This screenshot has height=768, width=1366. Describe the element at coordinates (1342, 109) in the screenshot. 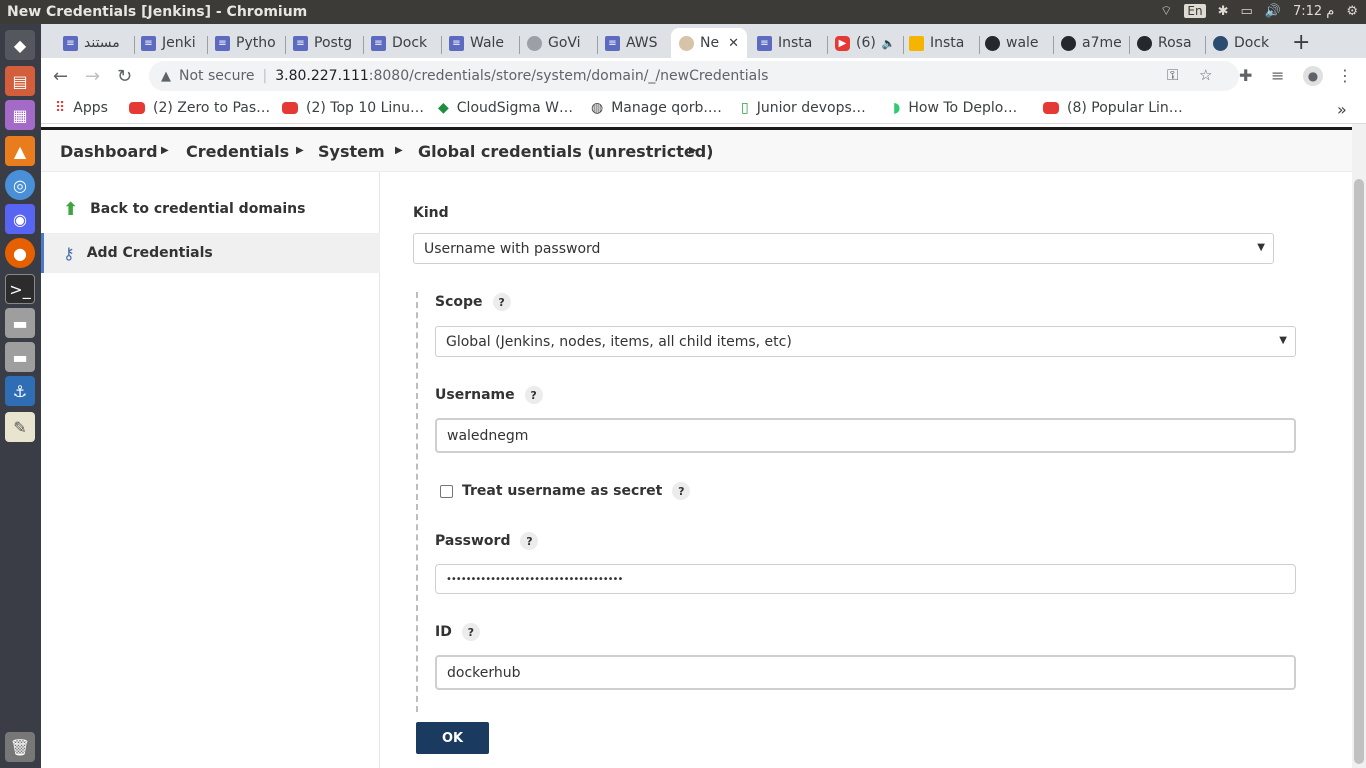

I see `more-bookmarks-chevron-icon: »` at that location.